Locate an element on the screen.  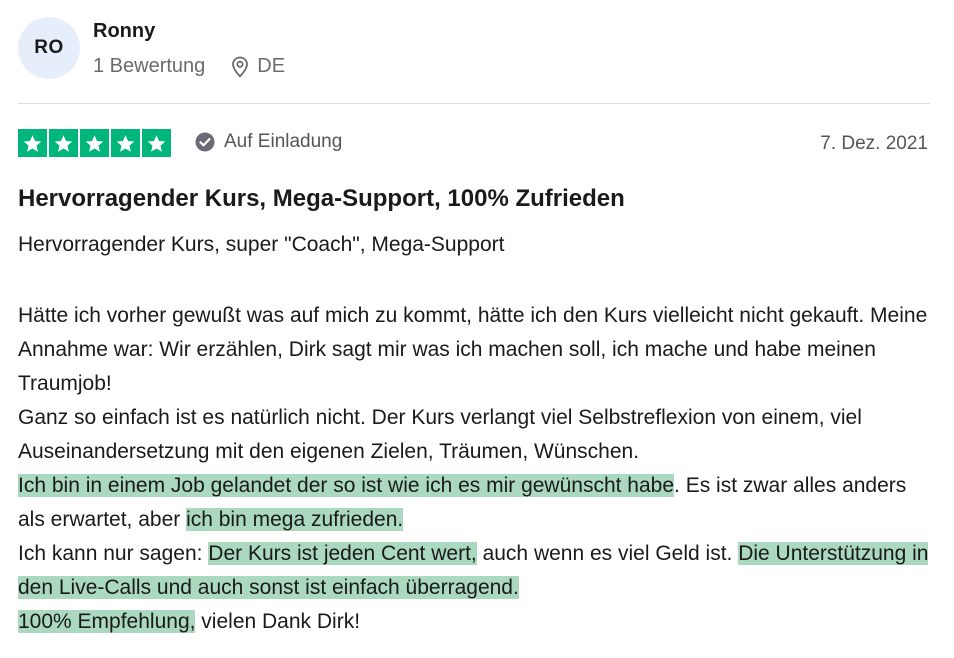
avatar-initials: RO is located at coordinates (49, 47).